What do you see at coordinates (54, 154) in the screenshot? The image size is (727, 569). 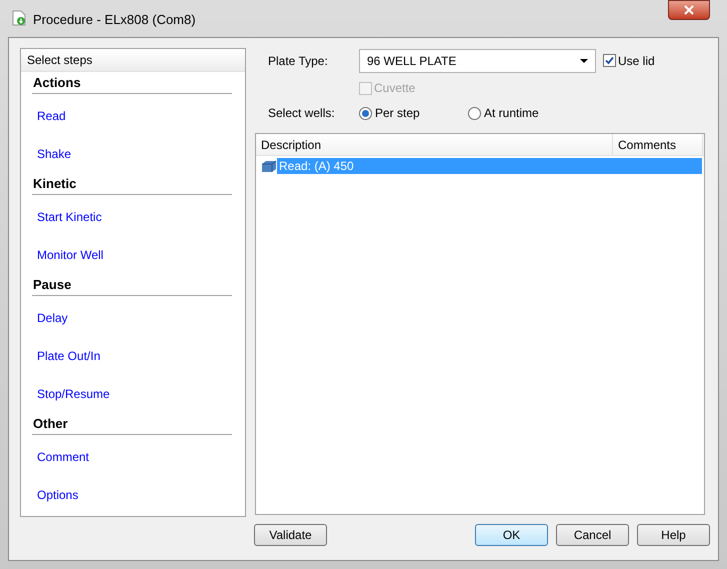 I see `step-link: Shake` at bounding box center [54, 154].